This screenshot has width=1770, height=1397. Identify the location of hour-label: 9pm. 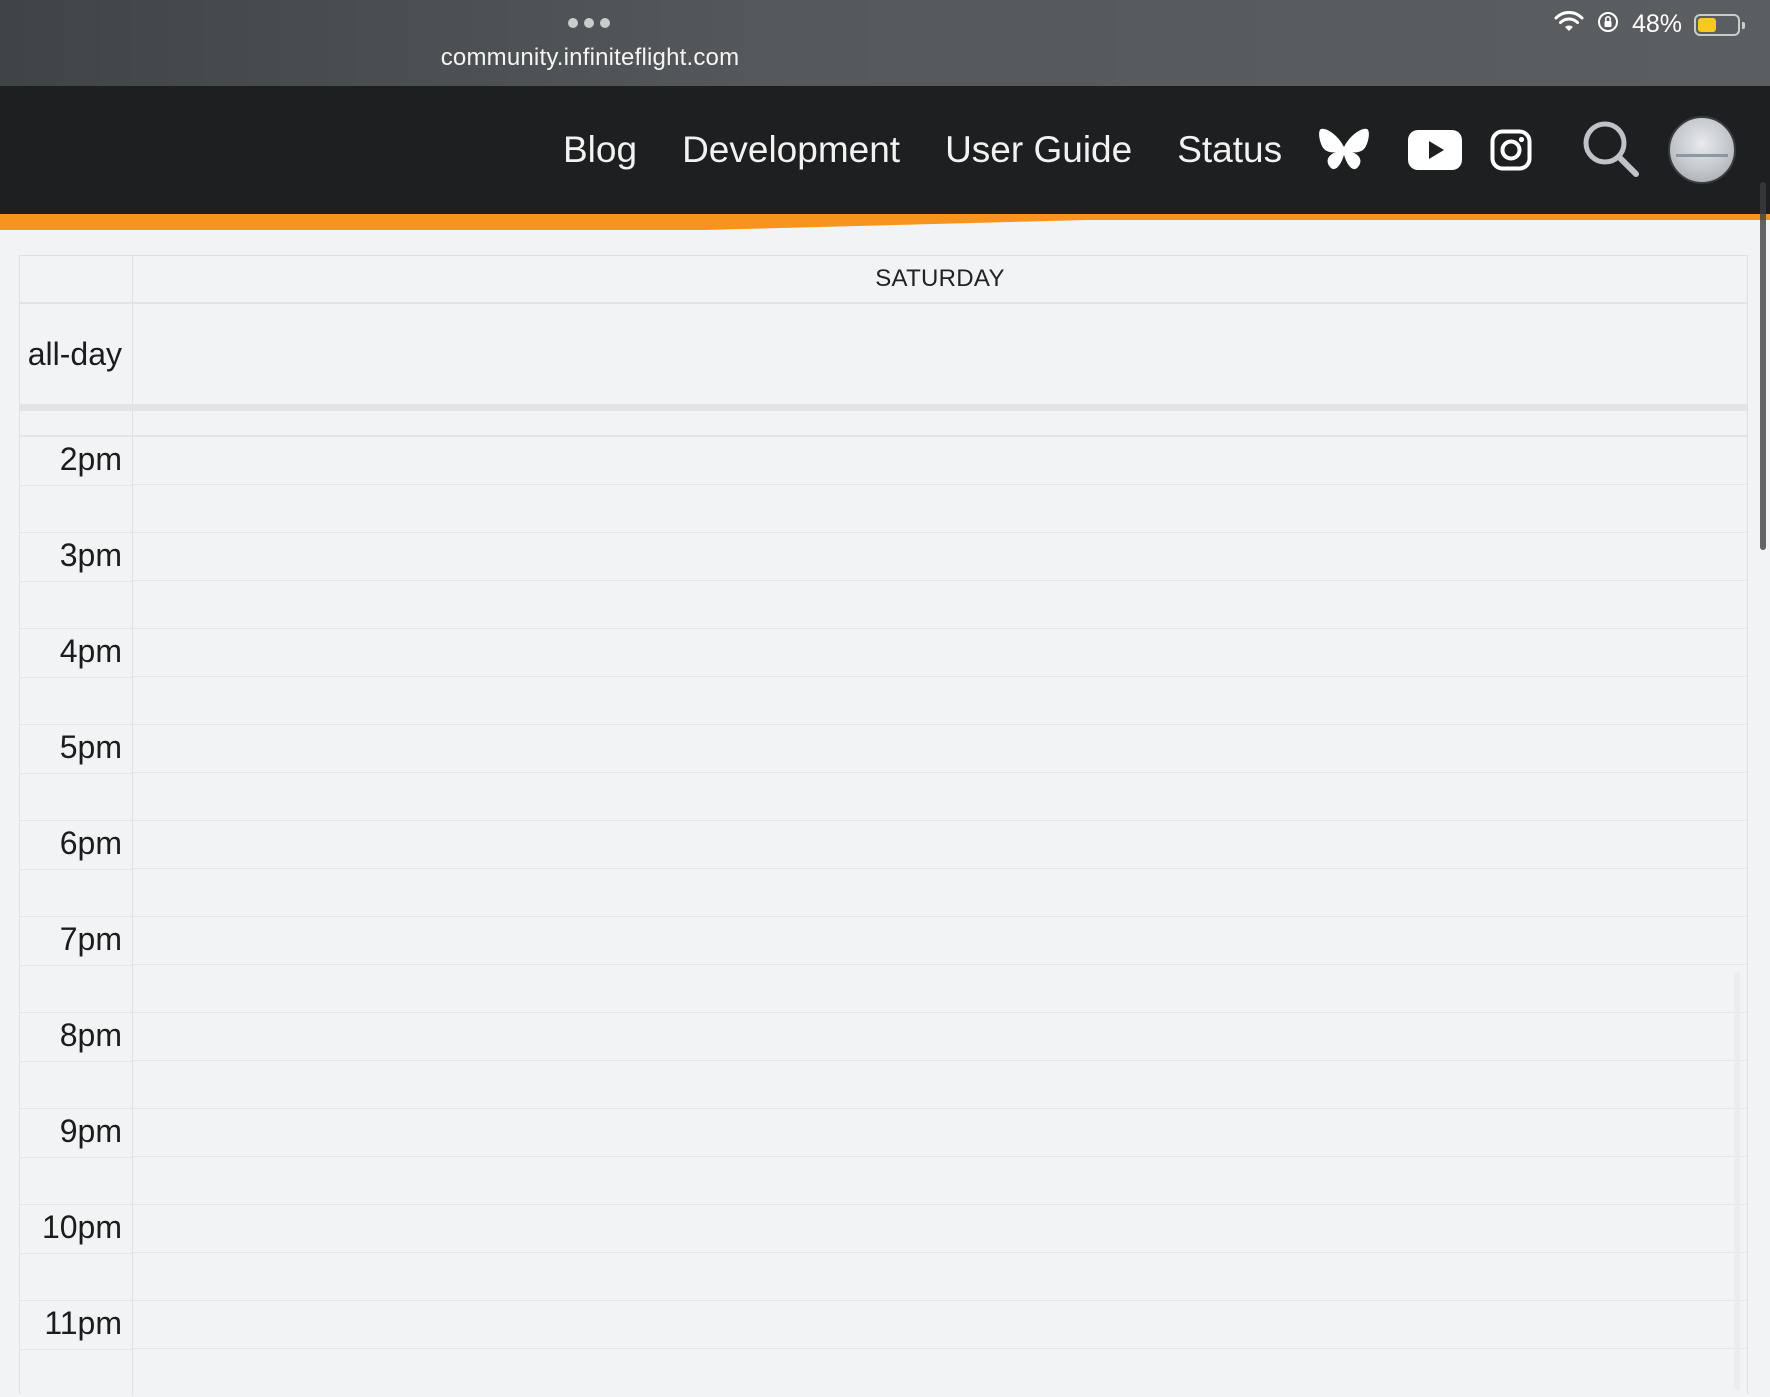
(90, 1131).